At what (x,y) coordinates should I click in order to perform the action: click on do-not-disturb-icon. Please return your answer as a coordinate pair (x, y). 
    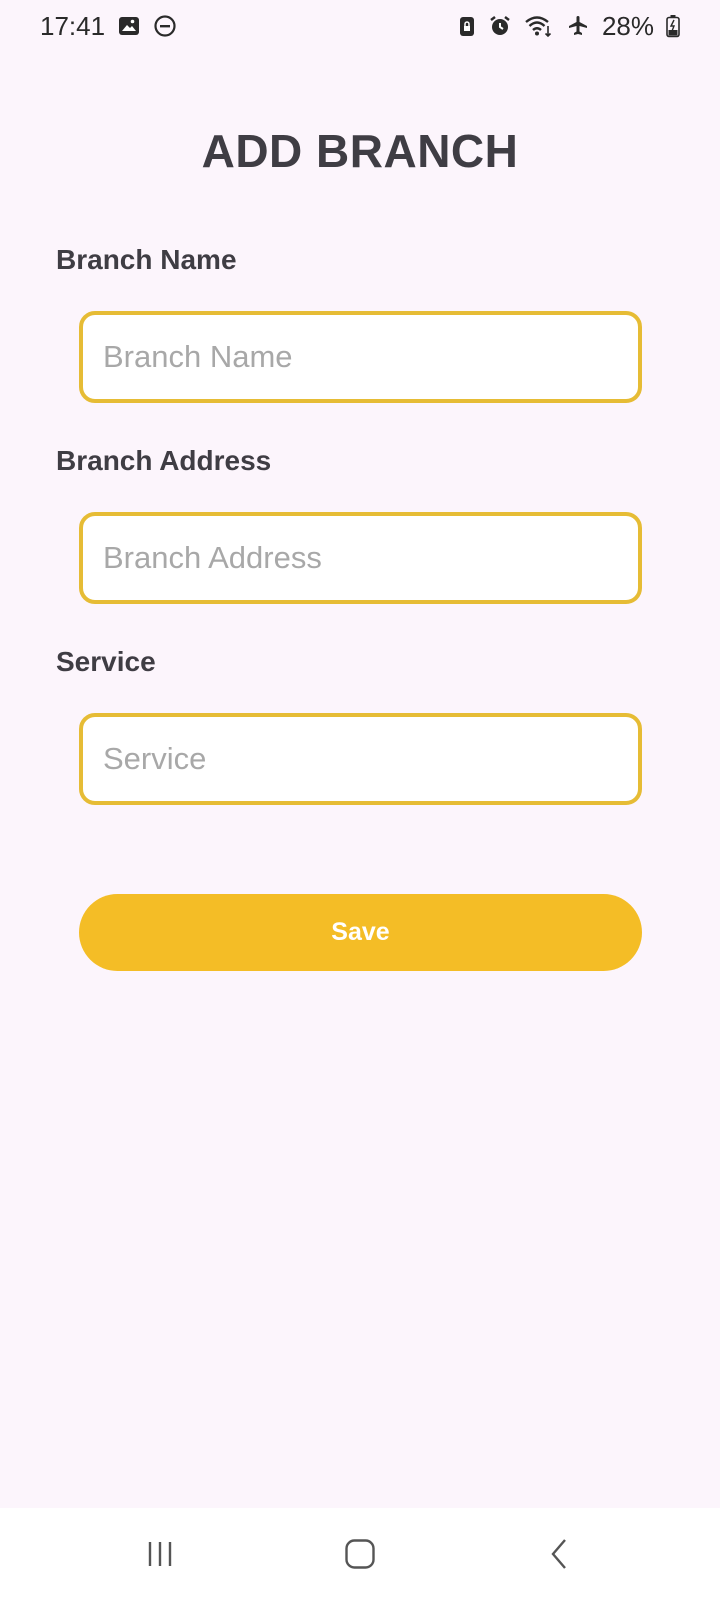
    Looking at the image, I should click on (165, 26).